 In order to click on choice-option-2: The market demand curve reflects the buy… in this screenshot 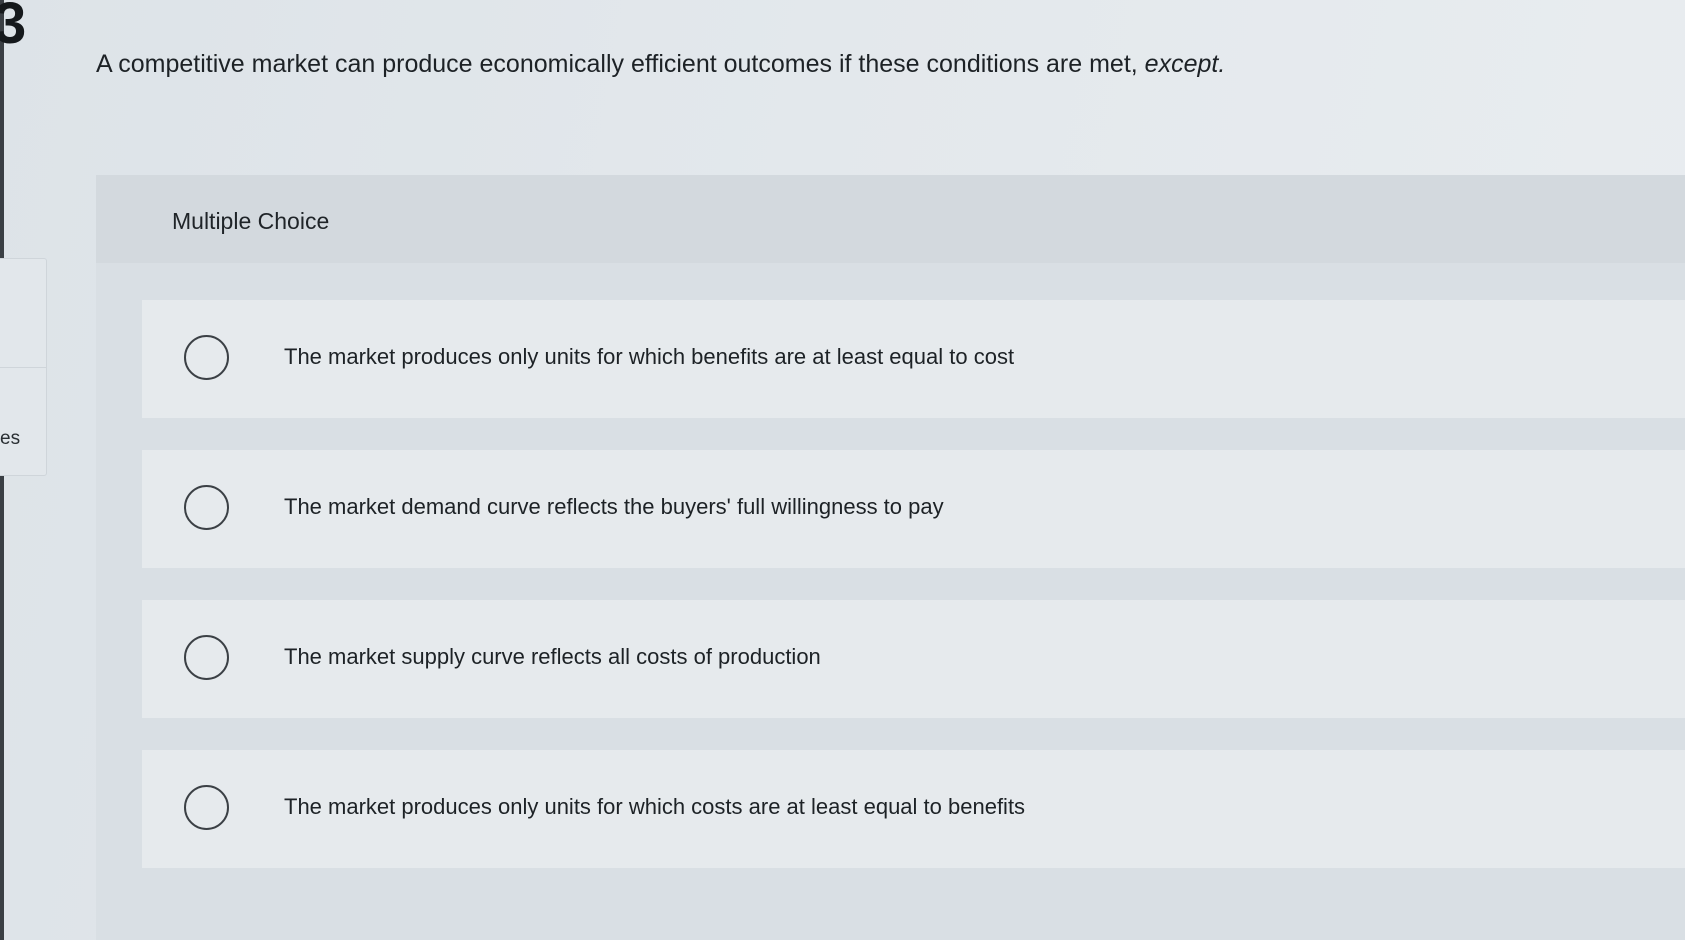, I will do `click(913, 509)`.